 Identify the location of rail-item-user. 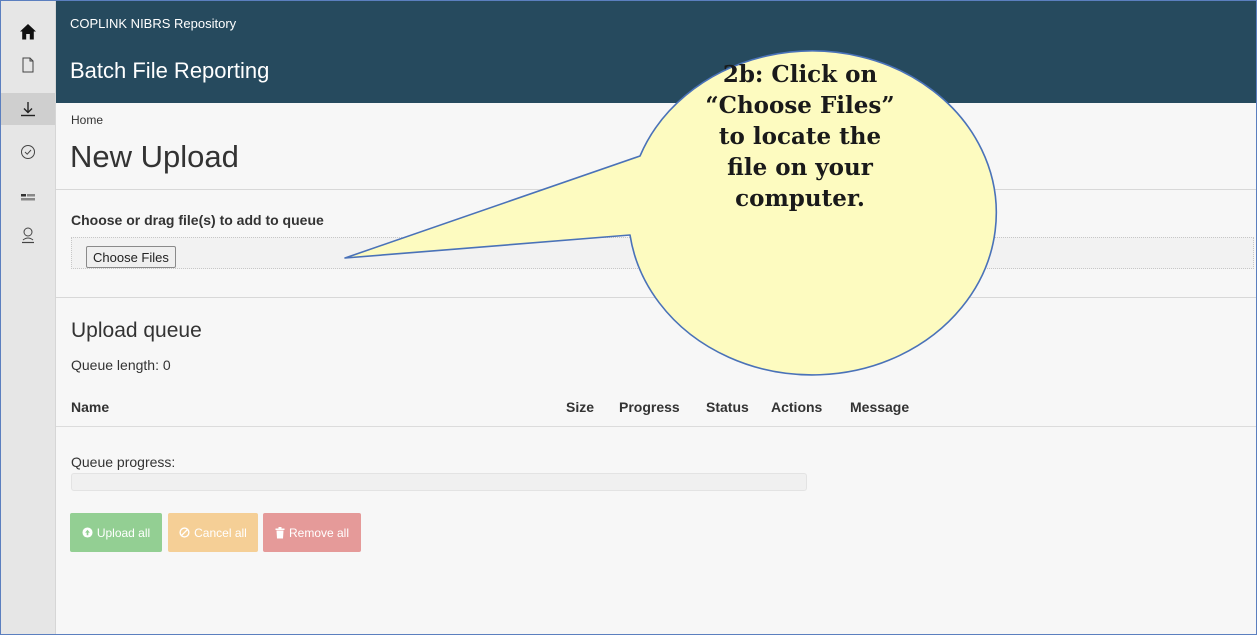
(28, 235).